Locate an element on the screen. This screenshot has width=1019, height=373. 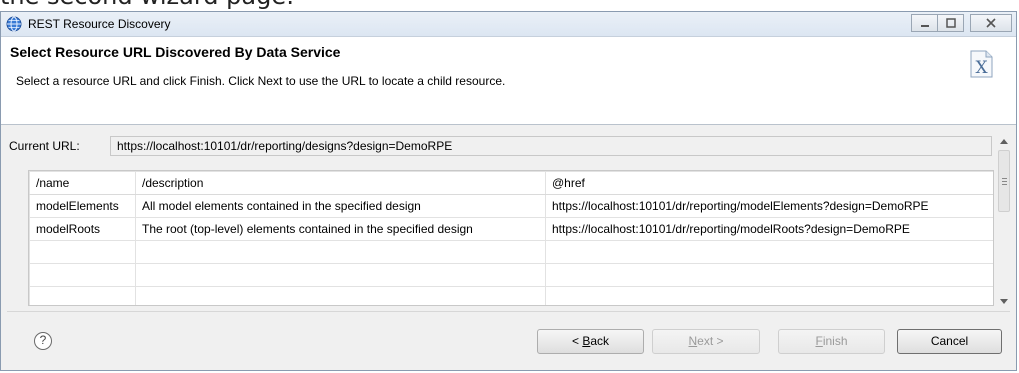
finish-button: Finish is located at coordinates (831, 341).